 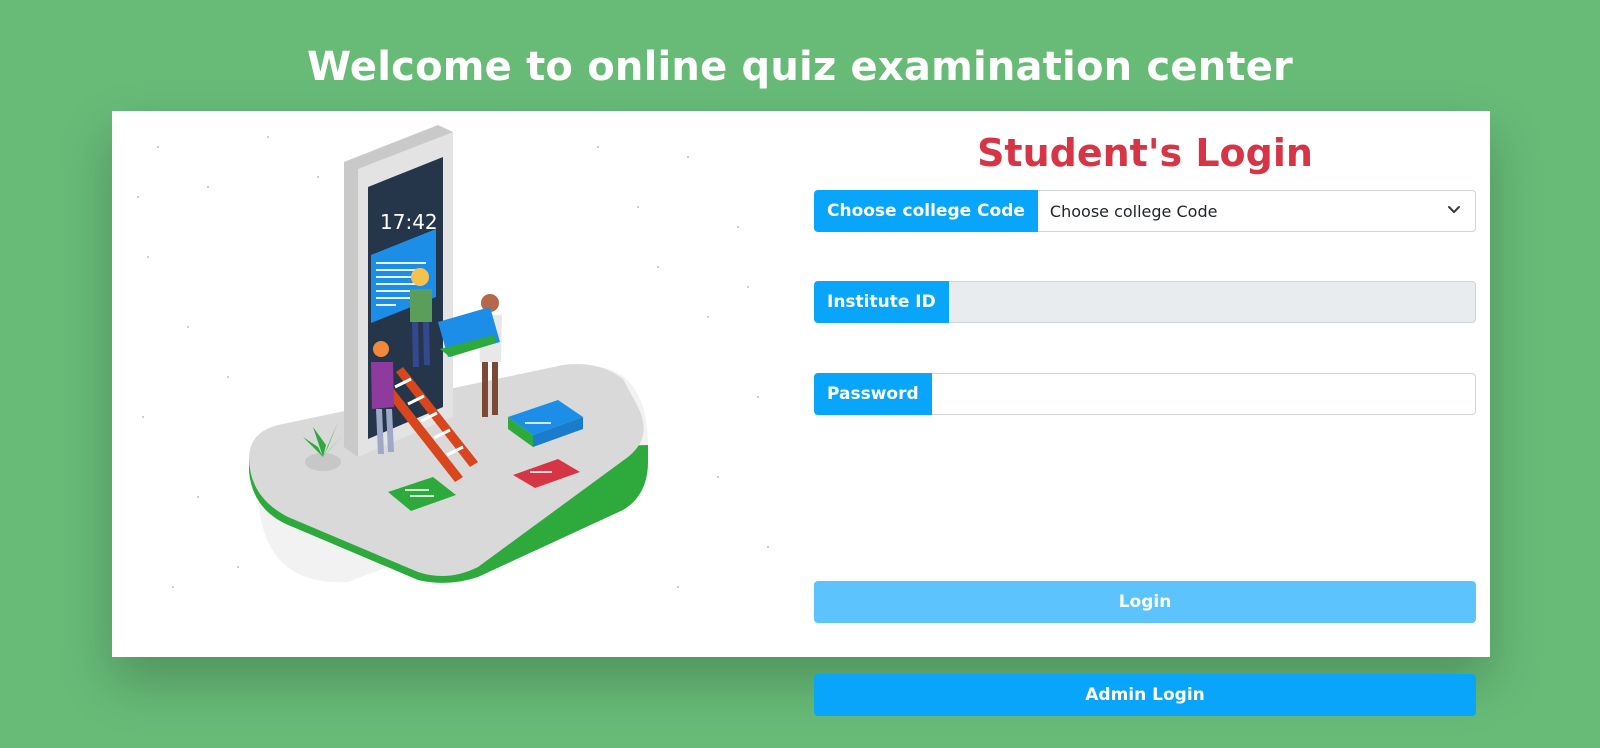 What do you see at coordinates (1133, 211) in the screenshot?
I see `college-code-selected: Choose college Code` at bounding box center [1133, 211].